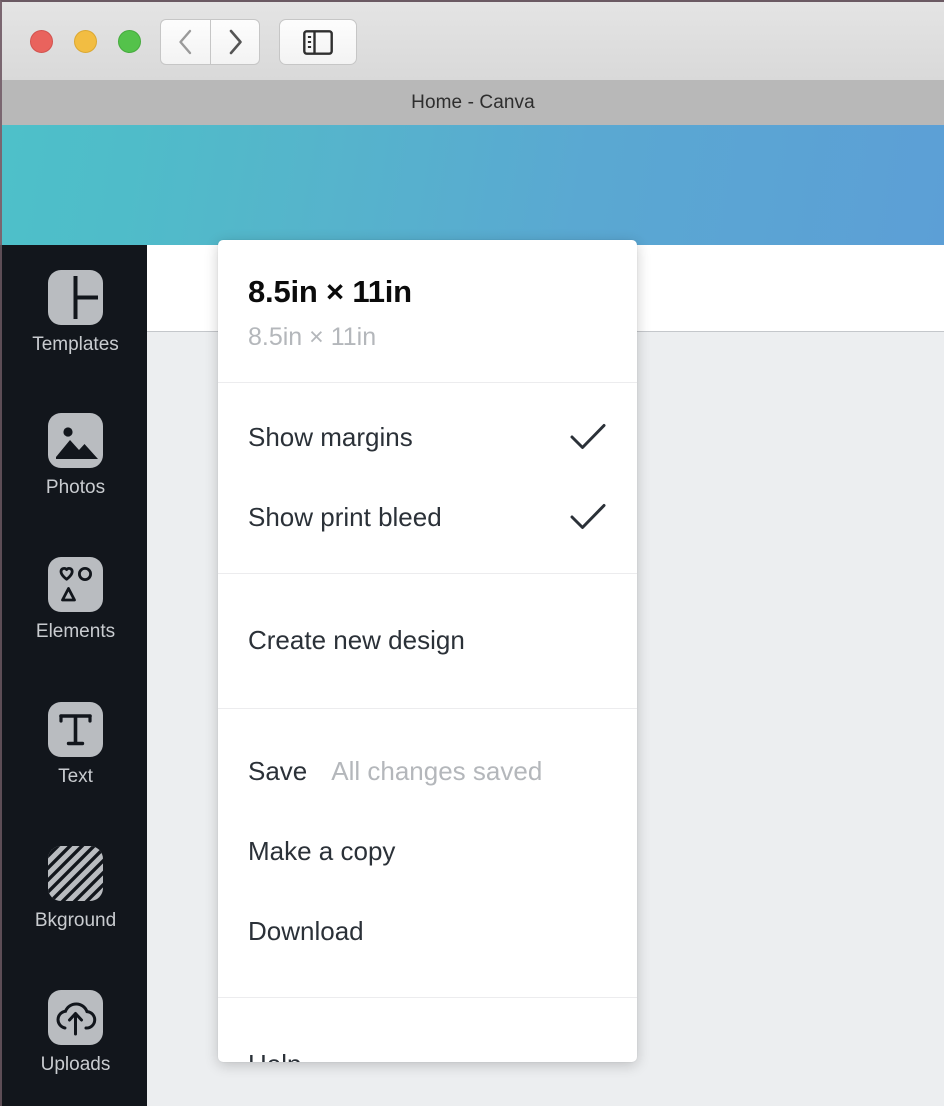 Image resolution: width=944 pixels, height=1106 pixels. I want to click on cloud-upload-icon, so click(75, 1017).